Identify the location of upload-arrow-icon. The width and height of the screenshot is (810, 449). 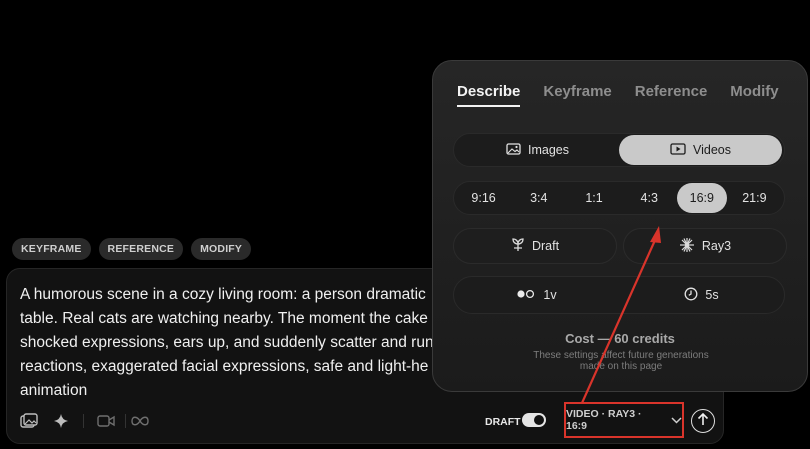
(703, 421).